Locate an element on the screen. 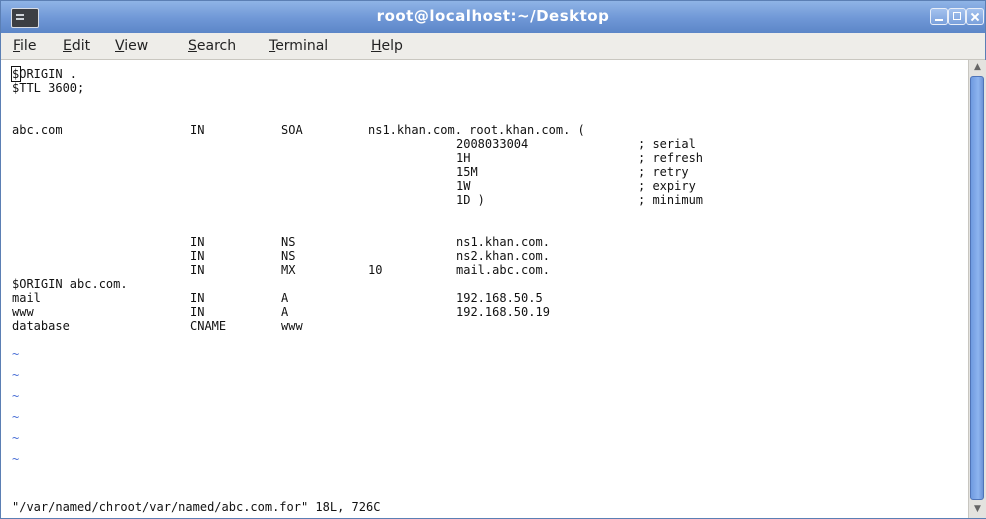 The width and height of the screenshot is (986, 519). menu-file: File is located at coordinates (24, 46).